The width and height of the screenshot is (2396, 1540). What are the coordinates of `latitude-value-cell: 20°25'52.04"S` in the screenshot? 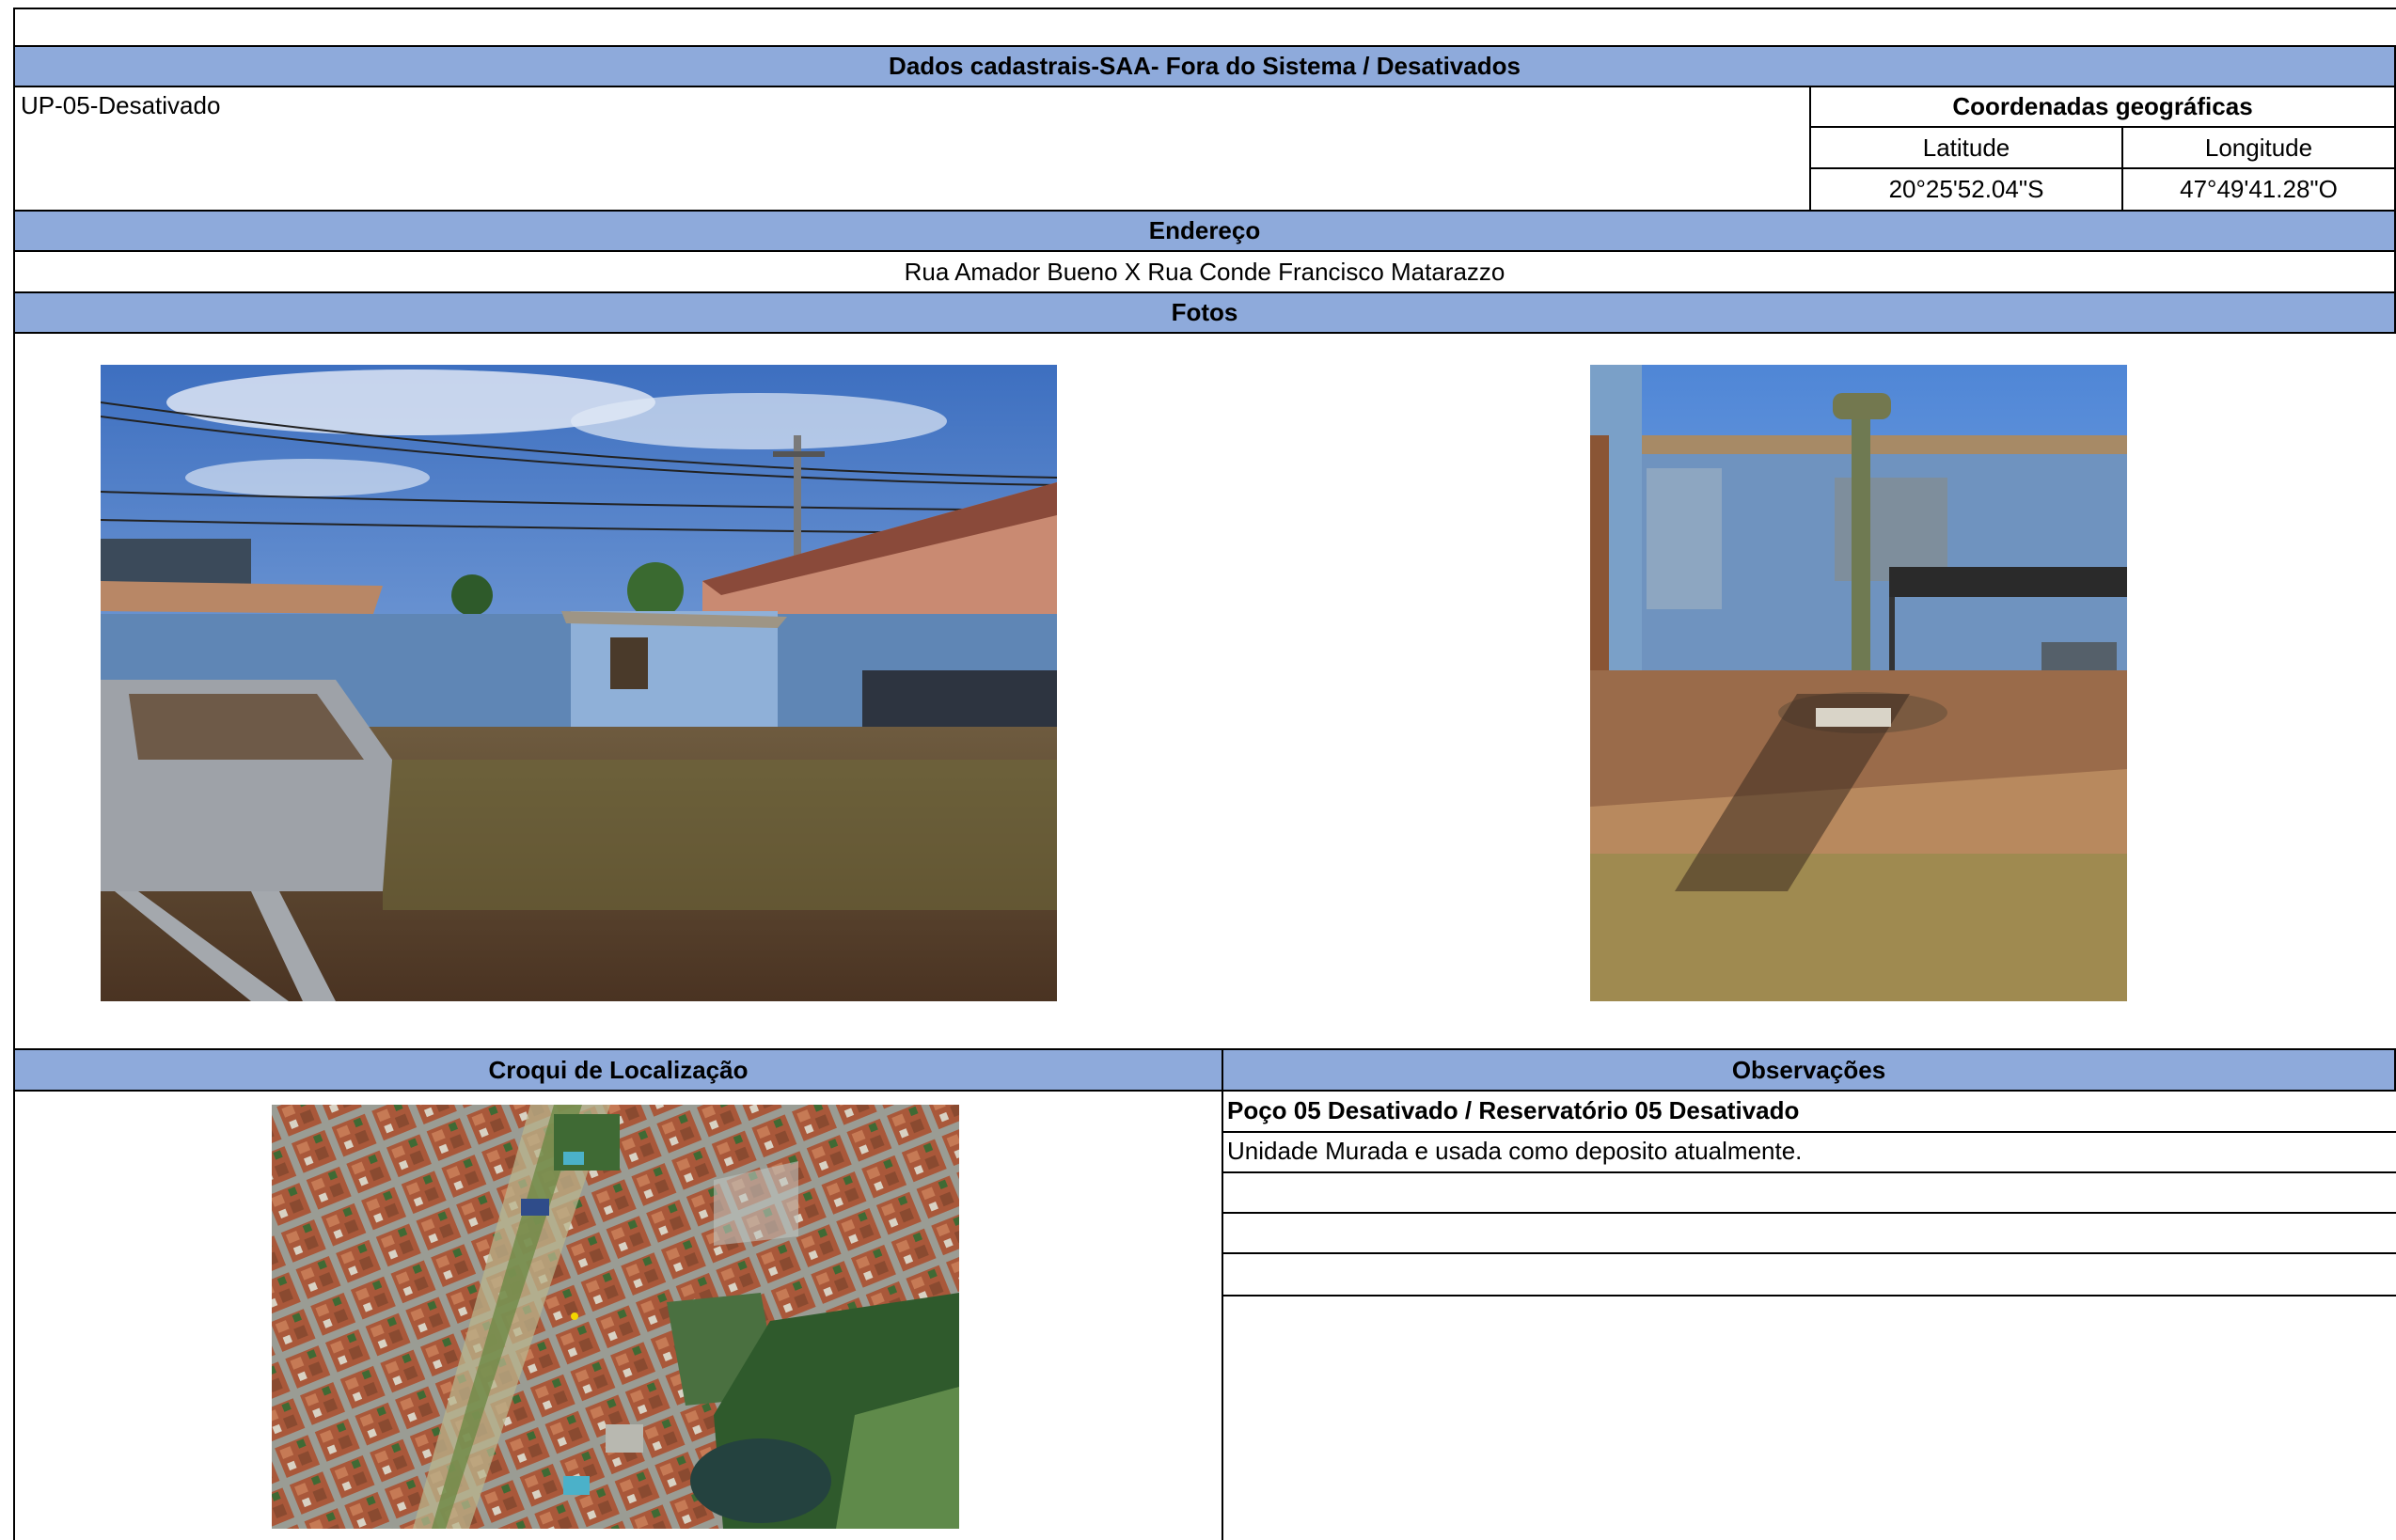 It's located at (1966, 189).